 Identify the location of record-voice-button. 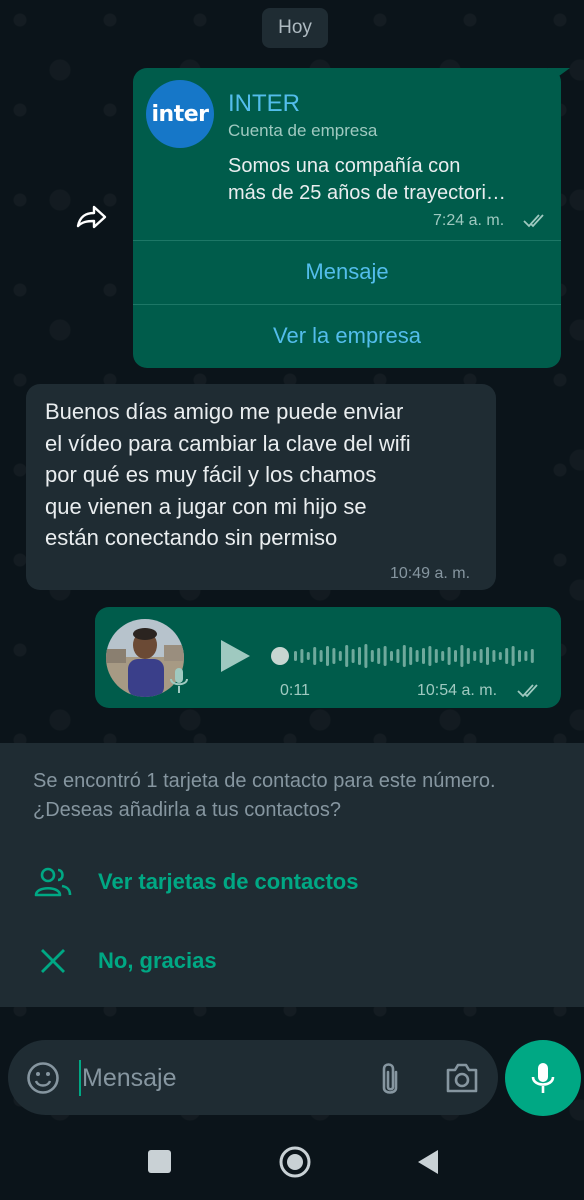
(543, 1078).